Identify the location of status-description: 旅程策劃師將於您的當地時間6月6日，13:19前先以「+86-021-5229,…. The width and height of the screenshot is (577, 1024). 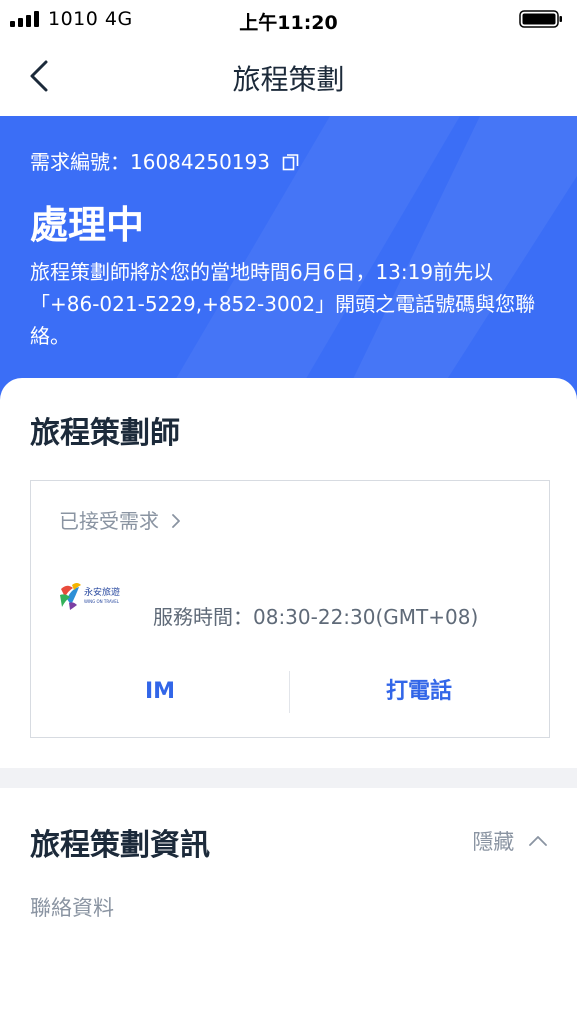
(283, 304).